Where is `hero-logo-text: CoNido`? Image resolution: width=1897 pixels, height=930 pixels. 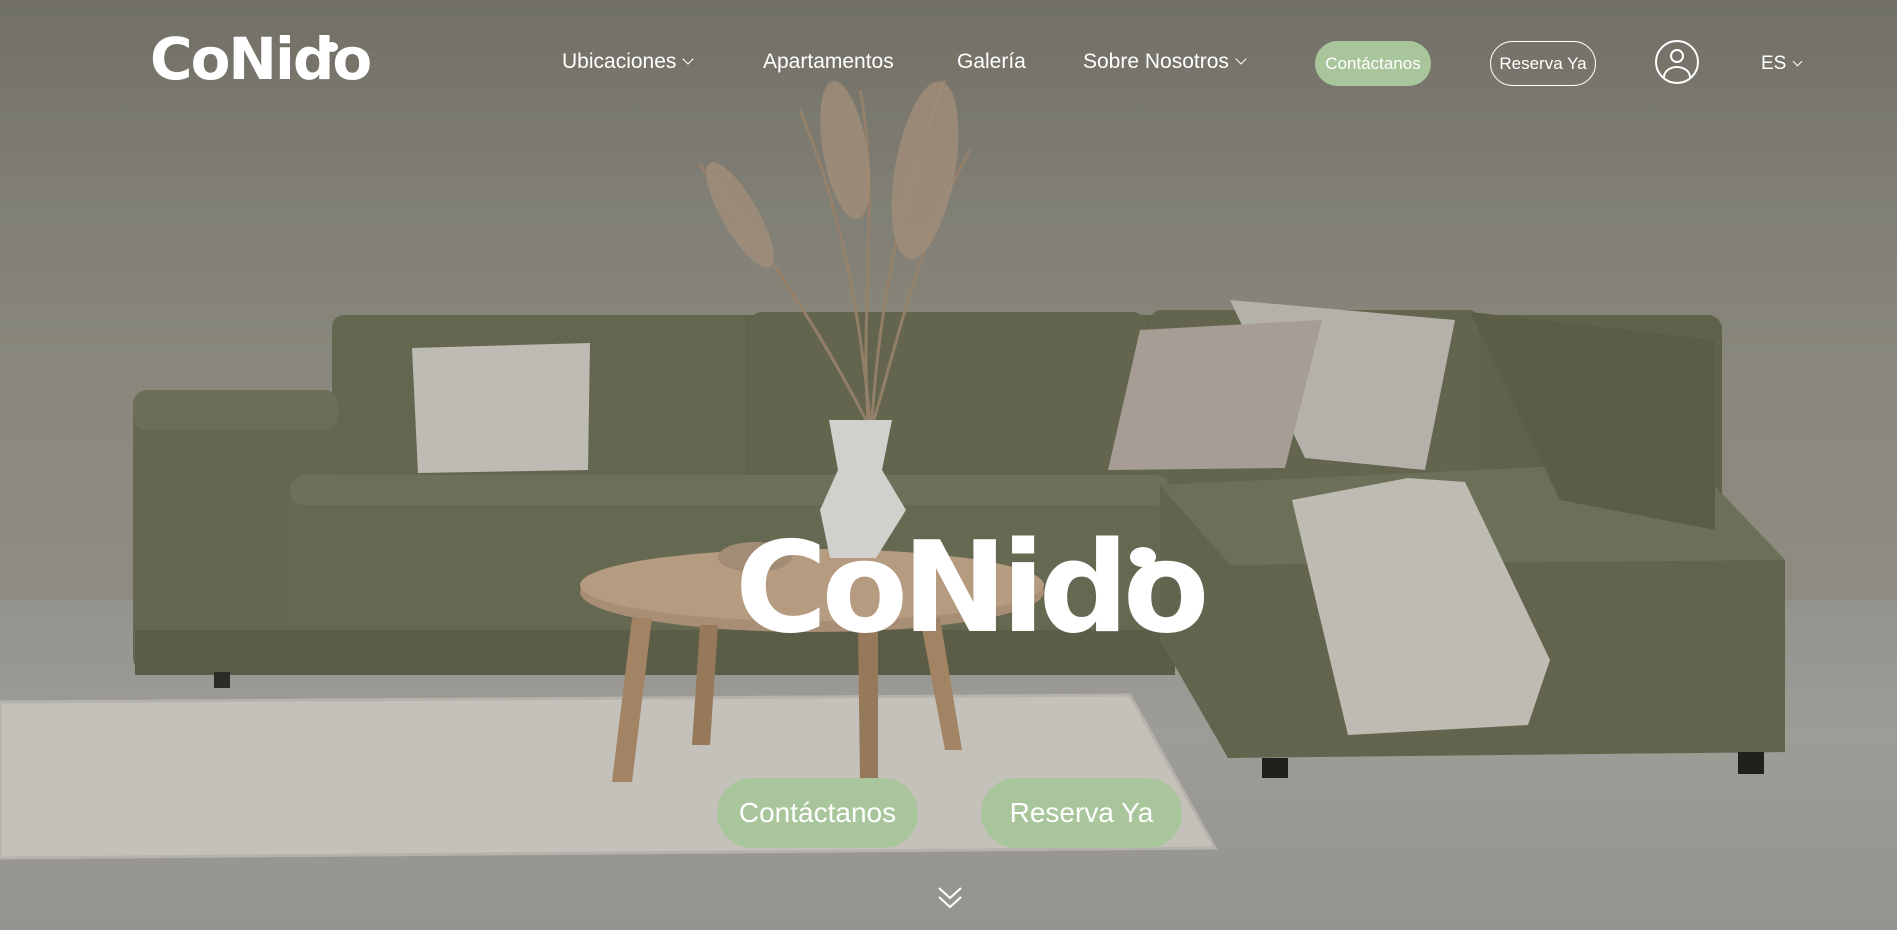
hero-logo-text: CoNido is located at coordinates (972, 587).